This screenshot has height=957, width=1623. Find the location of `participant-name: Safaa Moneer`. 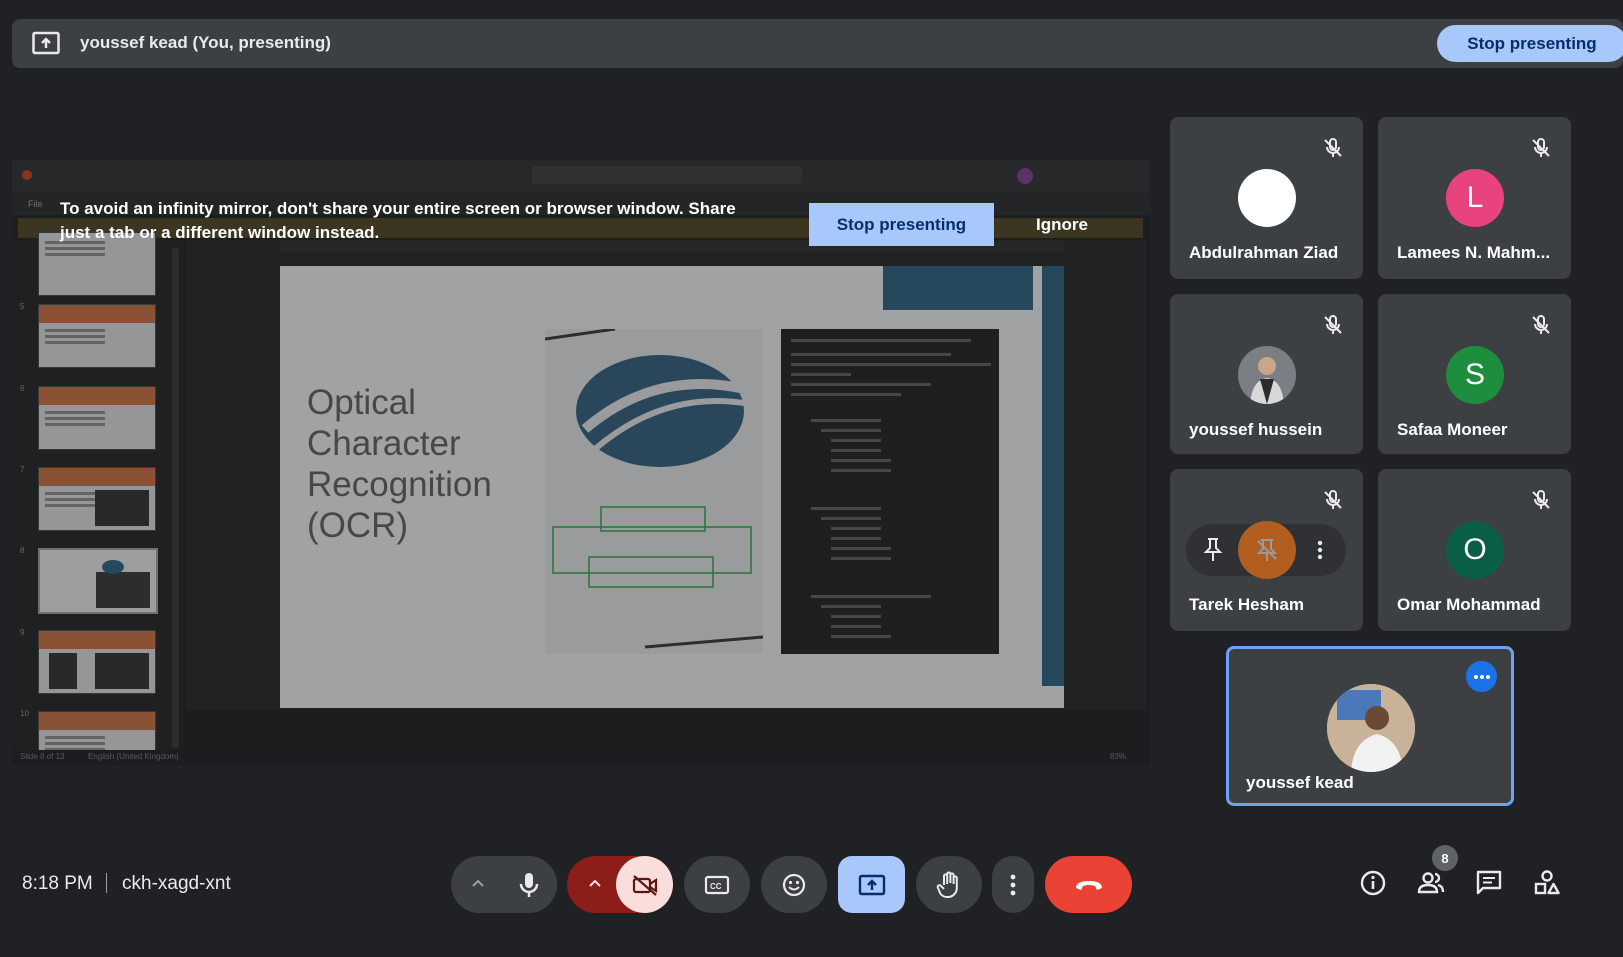

participant-name: Safaa Moneer is located at coordinates (1452, 429).